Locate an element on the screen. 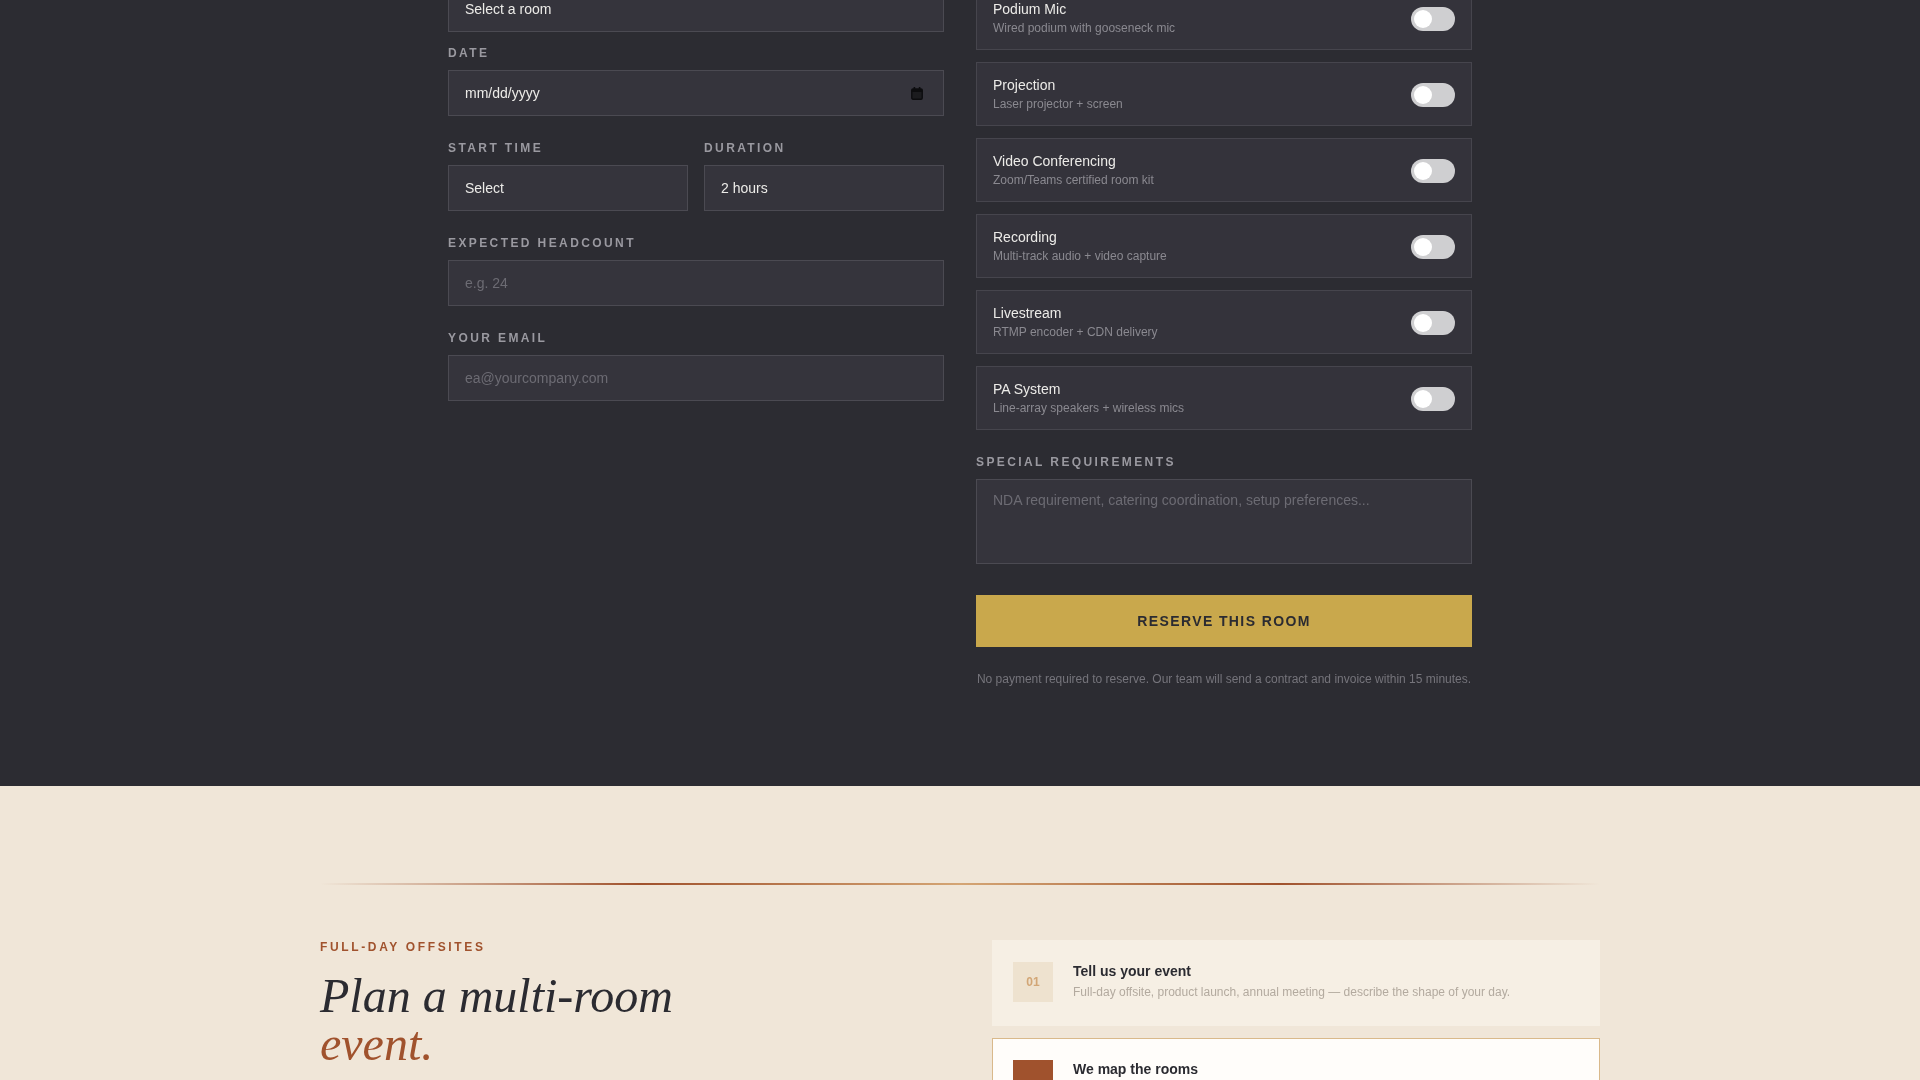 The image size is (1920, 1080). equipment-name: Video Conferencing is located at coordinates (1055, 161).